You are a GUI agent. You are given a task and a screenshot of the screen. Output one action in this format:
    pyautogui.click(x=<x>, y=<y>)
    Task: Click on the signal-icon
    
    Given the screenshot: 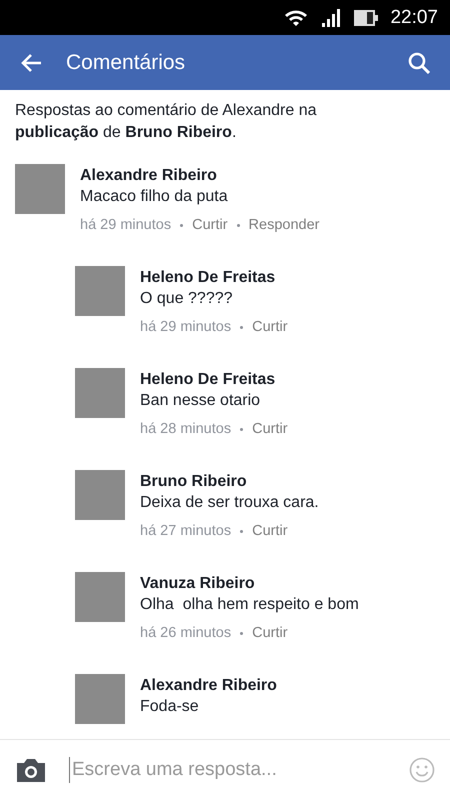 What is the action you would take?
    pyautogui.click(x=331, y=17)
    